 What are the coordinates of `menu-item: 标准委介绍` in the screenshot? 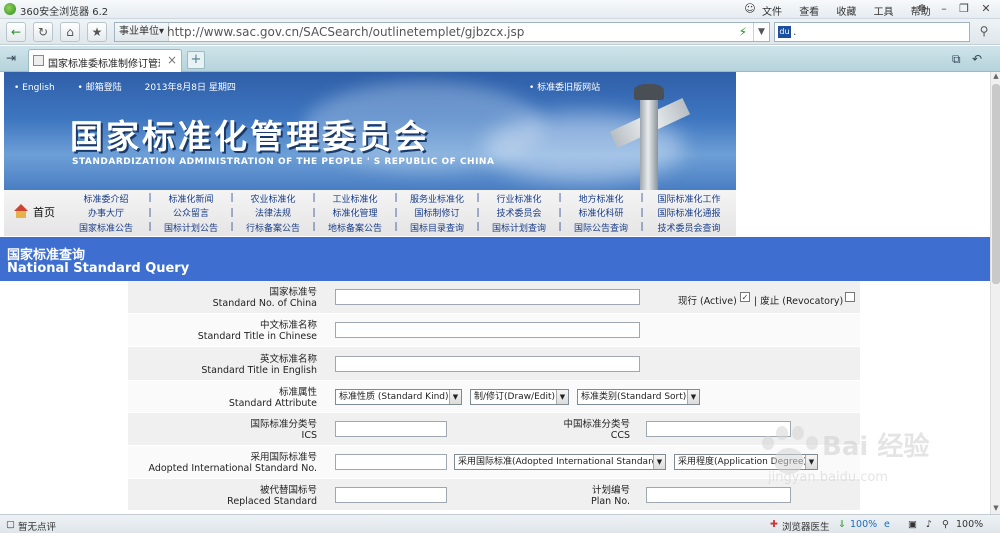 It's located at (106, 198).